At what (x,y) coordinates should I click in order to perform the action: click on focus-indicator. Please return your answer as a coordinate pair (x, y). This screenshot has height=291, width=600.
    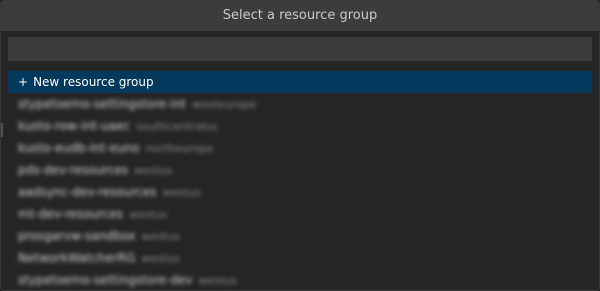
    Looking at the image, I should click on (2, 130).